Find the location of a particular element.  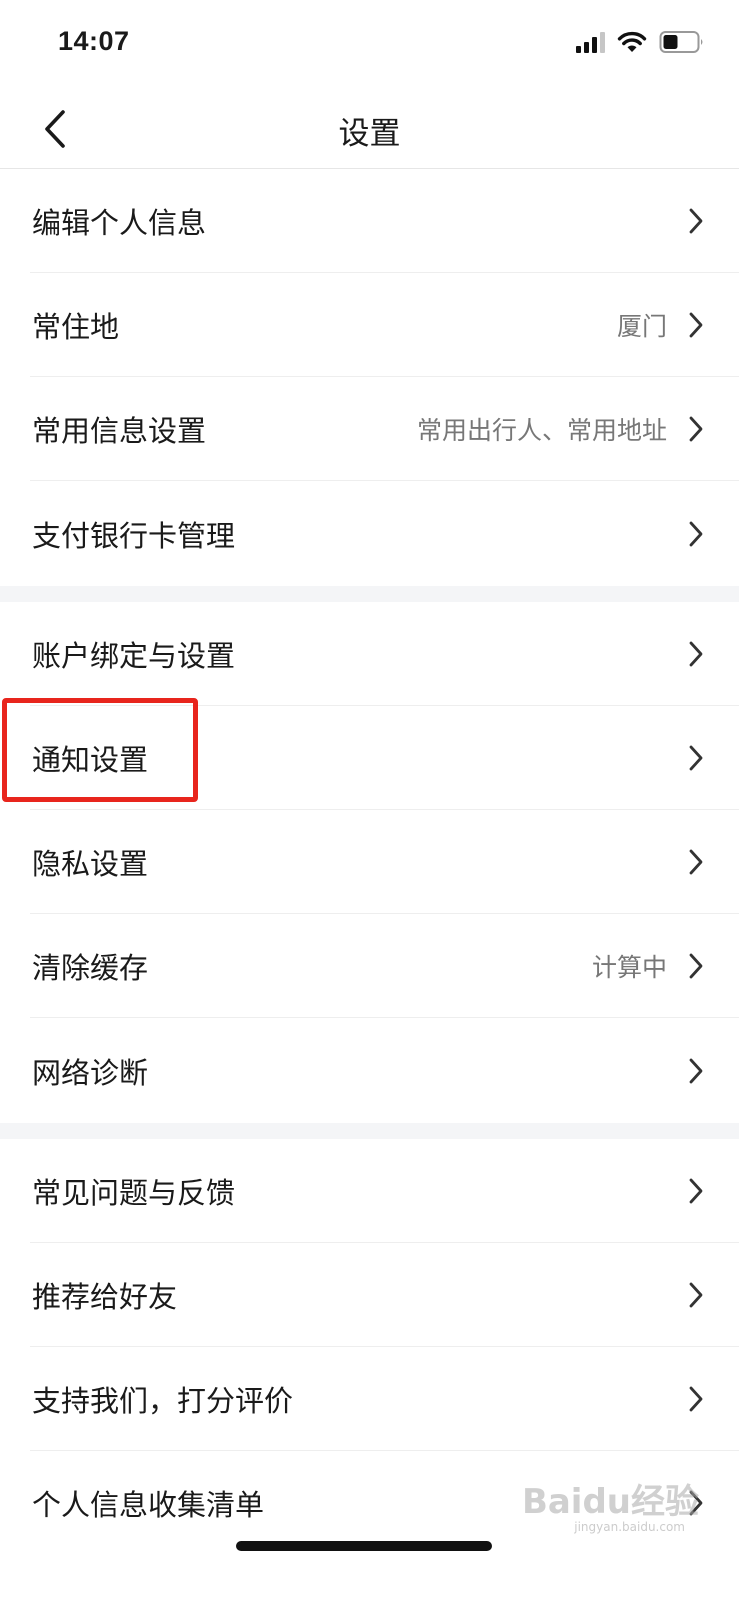

setting-row-common-info: 常用信息设置 常用出行人、常用地址 is located at coordinates (369, 429).